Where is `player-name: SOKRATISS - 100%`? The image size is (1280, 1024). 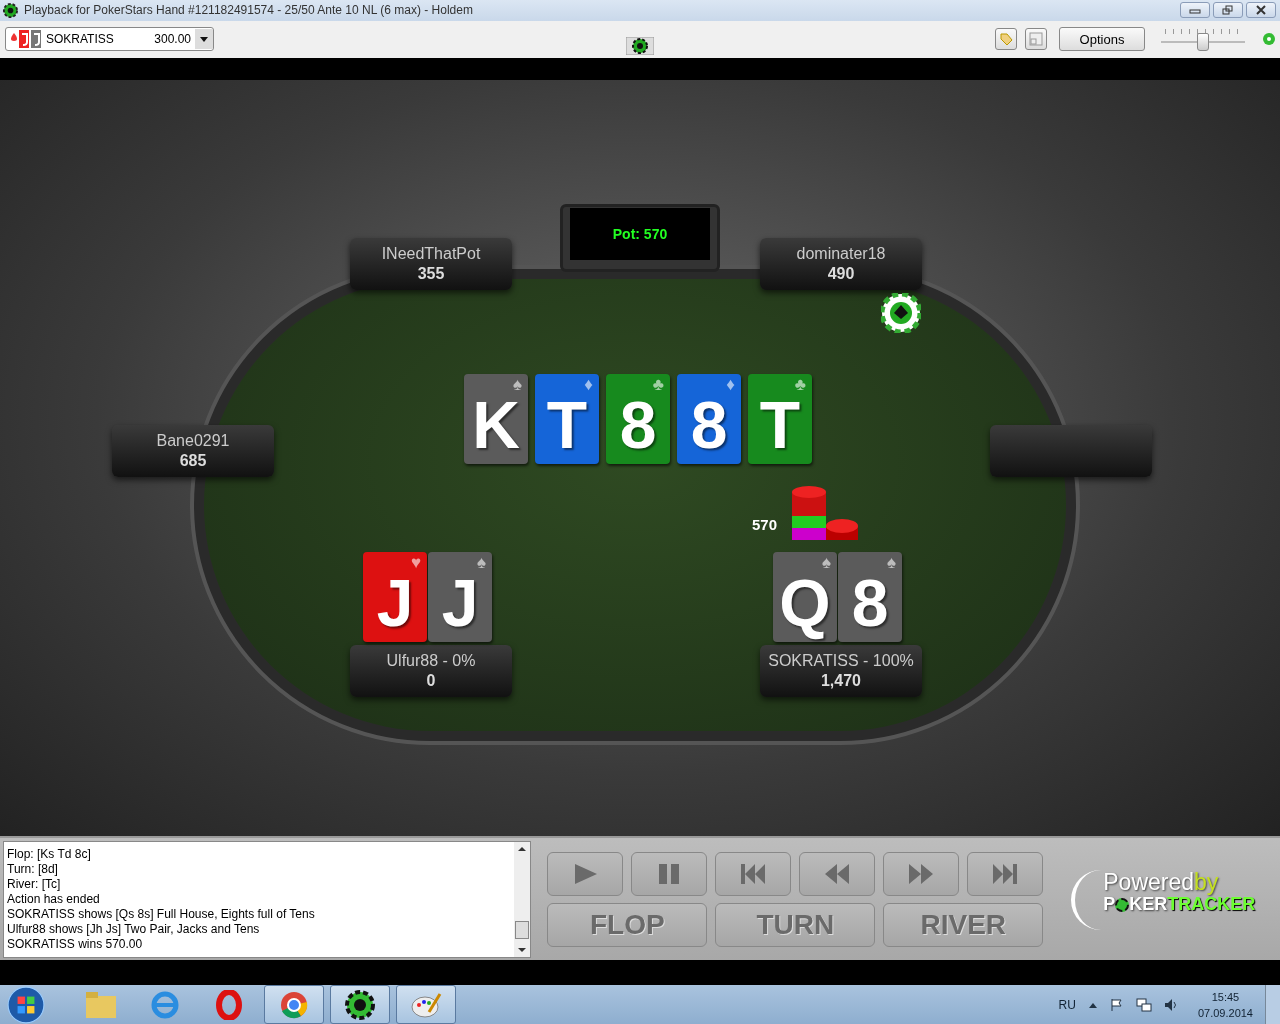
player-name: SOKRATISS - 100% is located at coordinates (841, 660).